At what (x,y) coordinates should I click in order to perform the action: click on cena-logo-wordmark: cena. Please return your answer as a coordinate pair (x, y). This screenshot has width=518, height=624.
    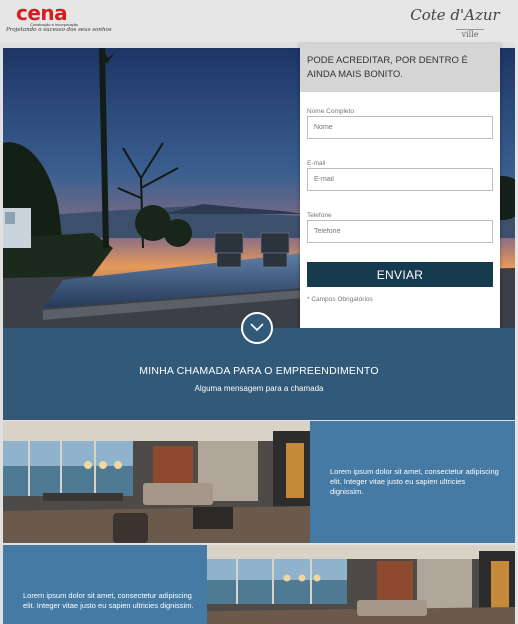
    Looking at the image, I should click on (42, 13).